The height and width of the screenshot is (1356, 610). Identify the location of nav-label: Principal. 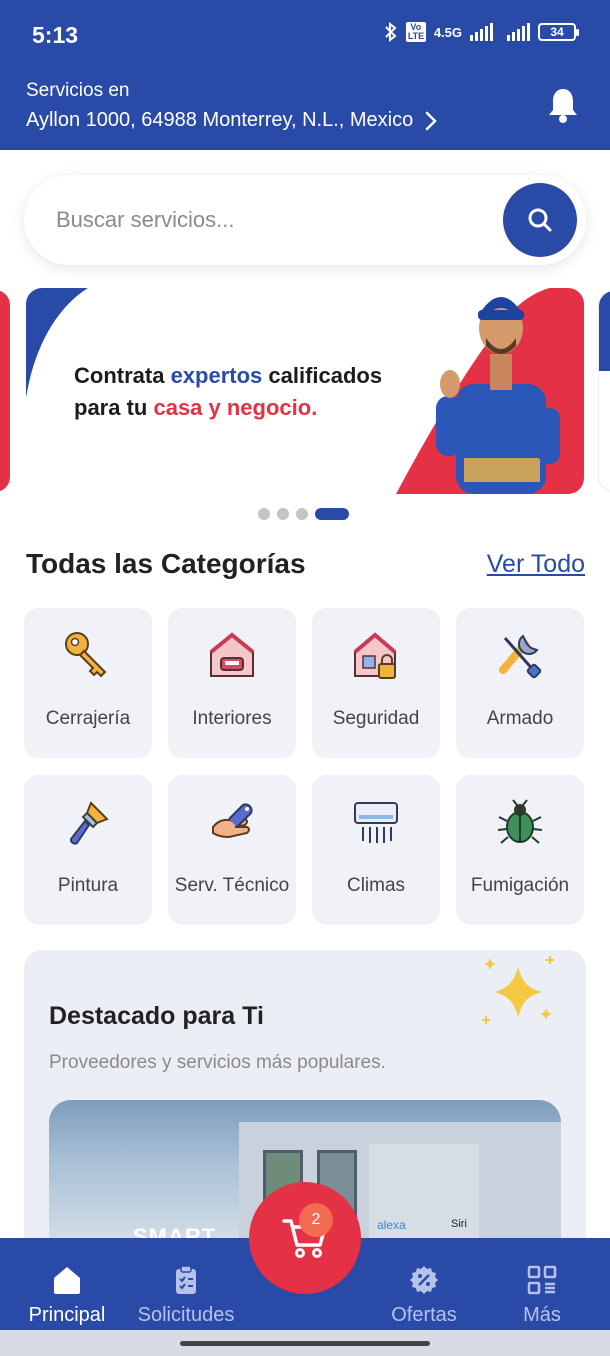
(67, 1315).